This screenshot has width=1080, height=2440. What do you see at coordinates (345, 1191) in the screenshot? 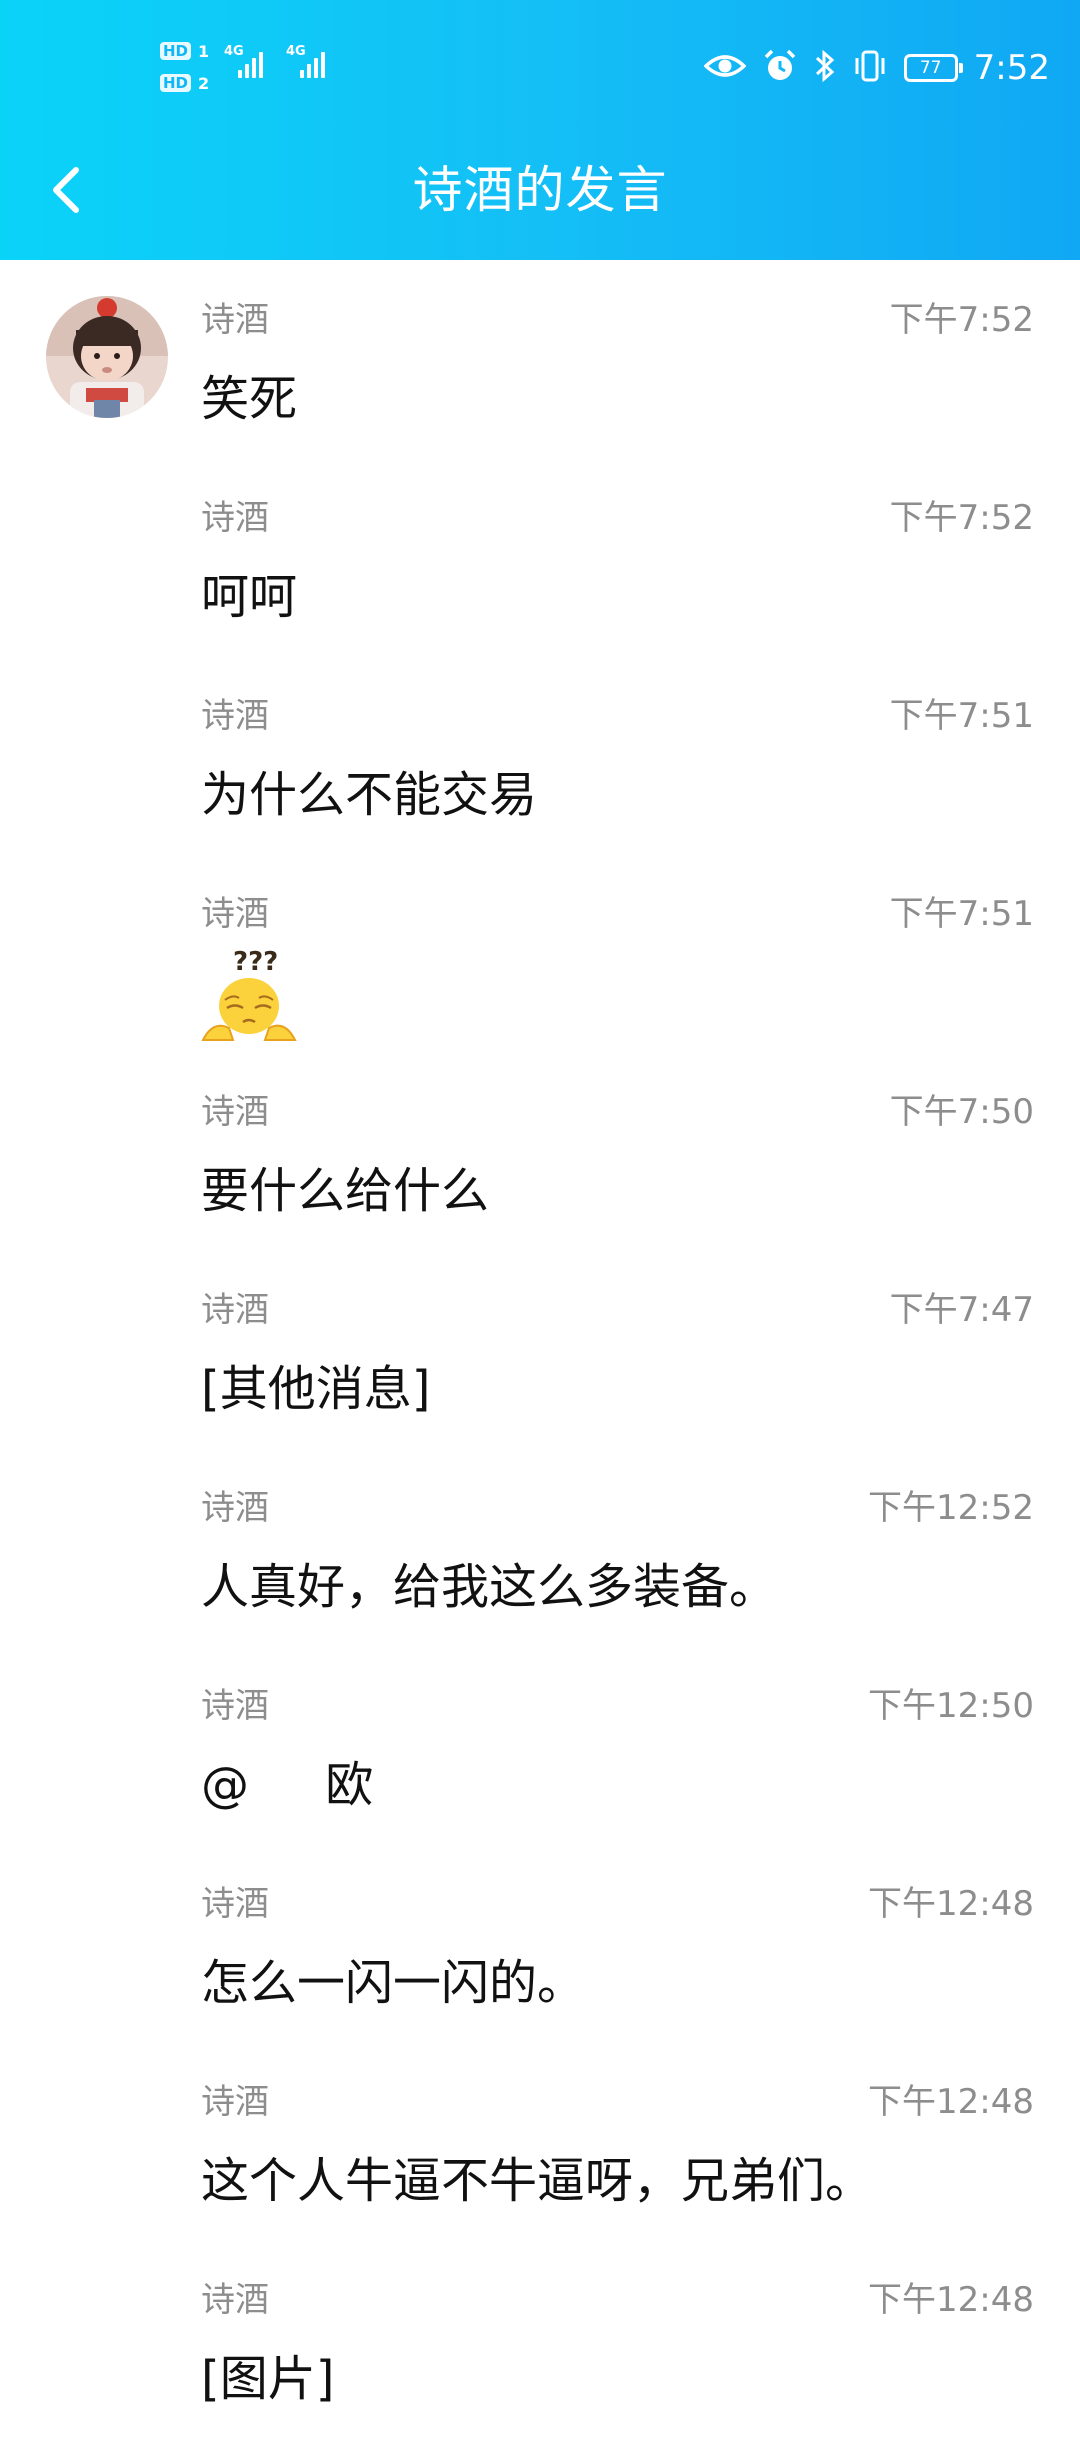
I see `message-text: 要什么给什么` at bounding box center [345, 1191].